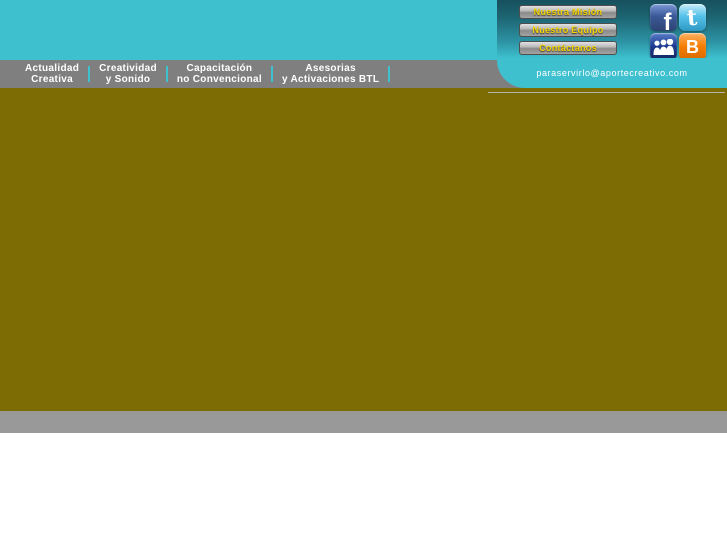  Describe the element at coordinates (606, 92) in the screenshot. I see `divider-line` at that location.